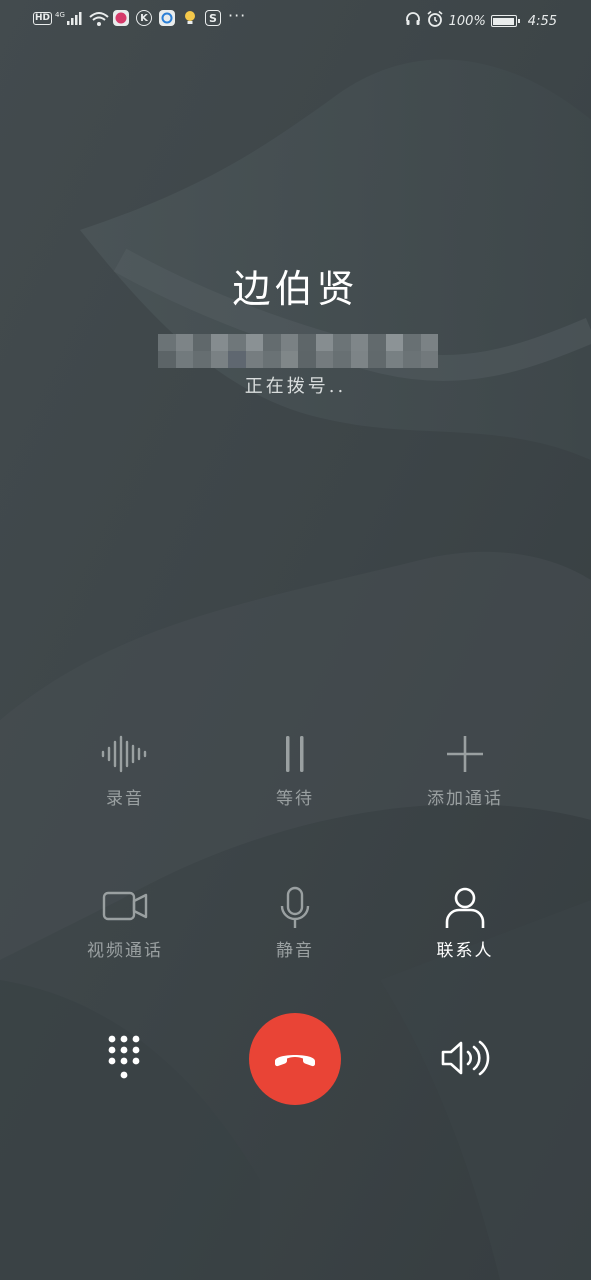 Image resolution: width=591 pixels, height=1280 pixels. Describe the element at coordinates (60, 15) in the screenshot. I see `svg-text: 4G` at that location.